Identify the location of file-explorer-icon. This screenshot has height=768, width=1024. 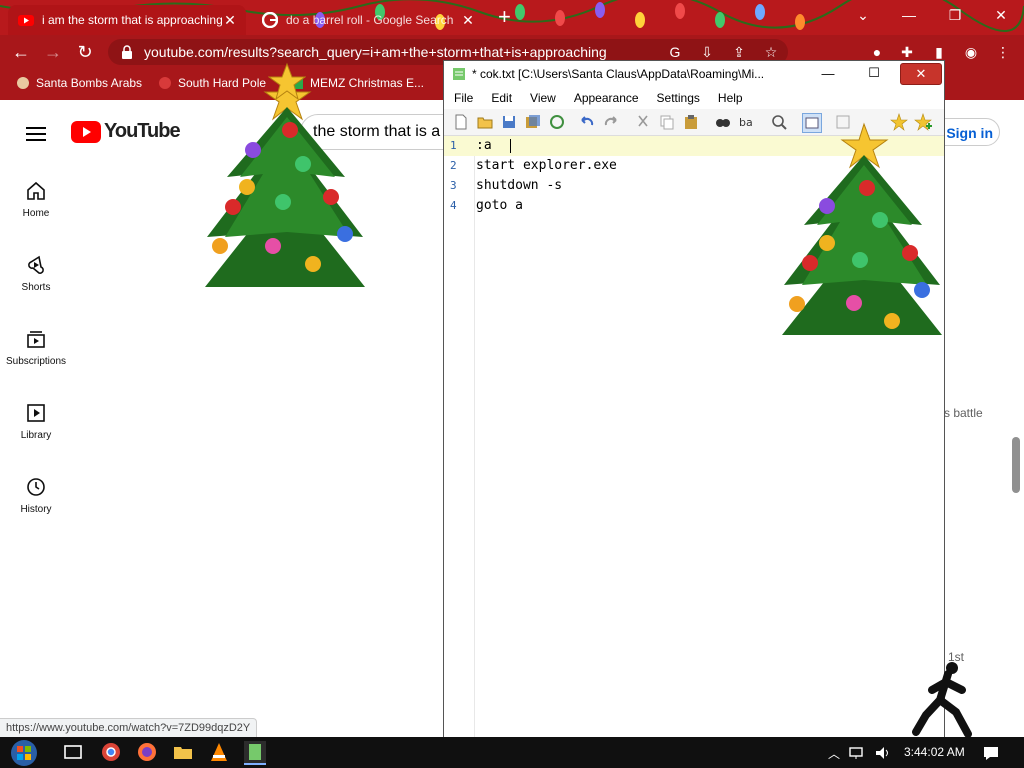
(183, 752).